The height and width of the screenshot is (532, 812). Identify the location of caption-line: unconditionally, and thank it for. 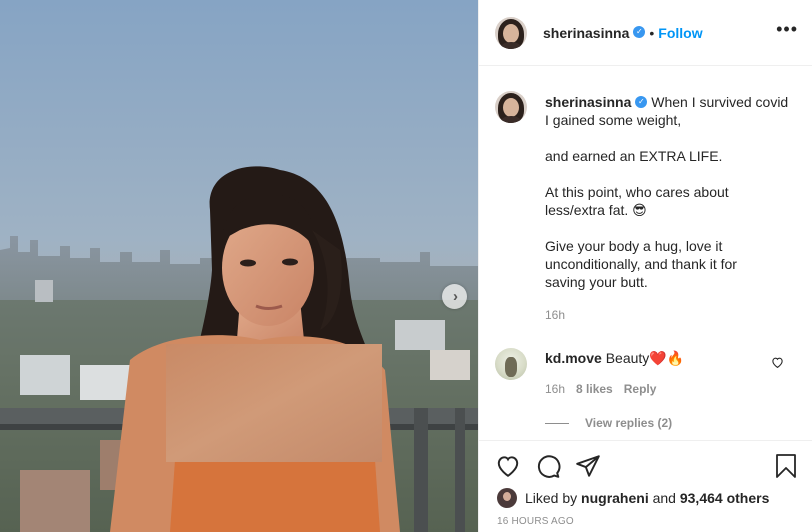
(641, 264).